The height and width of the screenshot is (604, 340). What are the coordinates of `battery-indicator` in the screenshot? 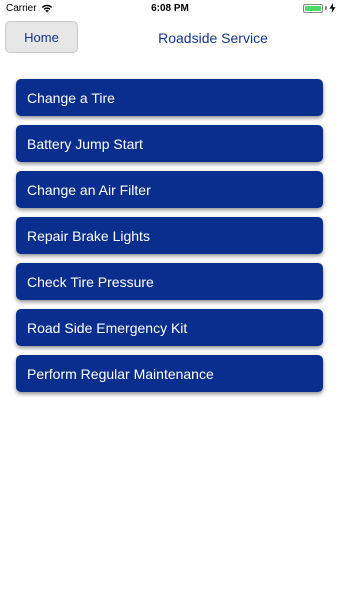 It's located at (319, 8).